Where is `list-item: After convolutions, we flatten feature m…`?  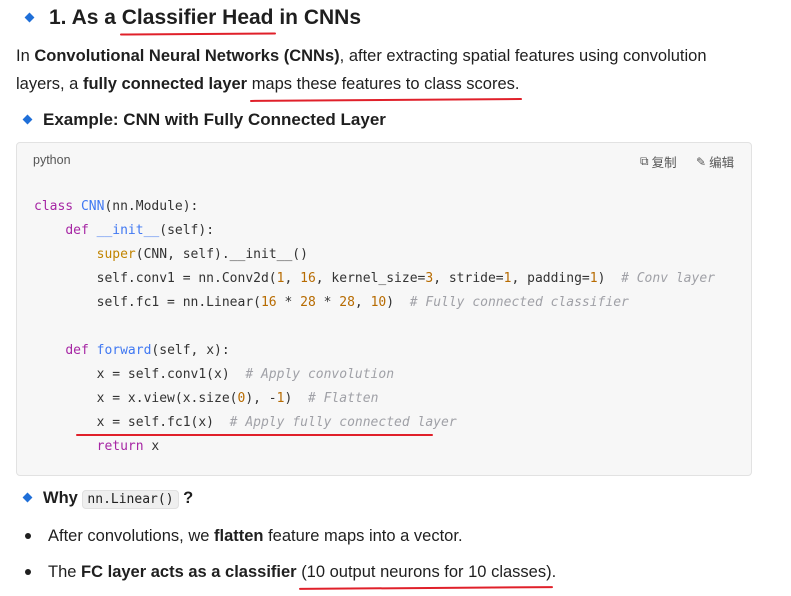
list-item: After convolutions, we flatten feature m… is located at coordinates (255, 536).